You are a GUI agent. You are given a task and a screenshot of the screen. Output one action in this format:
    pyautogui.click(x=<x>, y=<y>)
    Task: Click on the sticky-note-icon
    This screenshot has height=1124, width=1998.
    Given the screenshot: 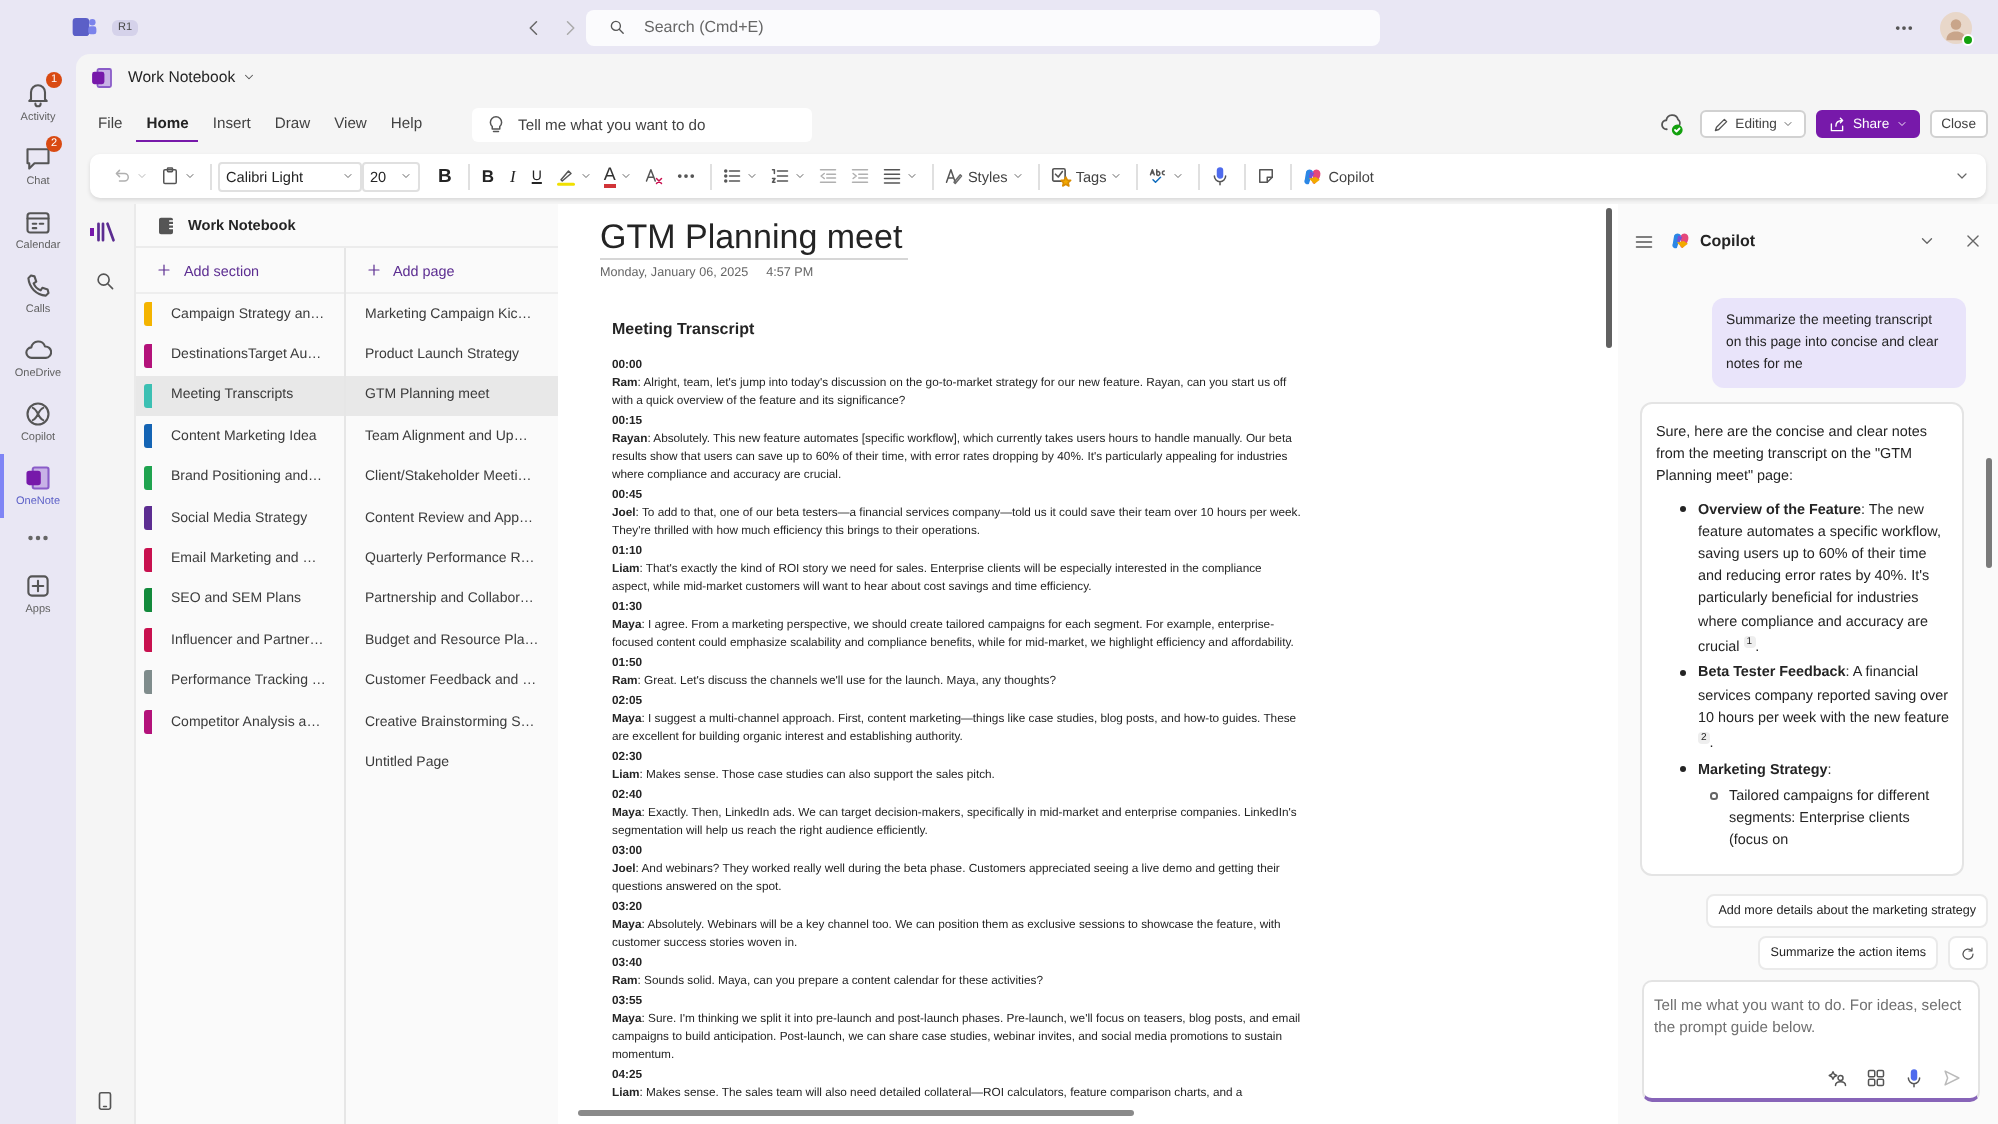 What is the action you would take?
    pyautogui.click(x=1266, y=176)
    